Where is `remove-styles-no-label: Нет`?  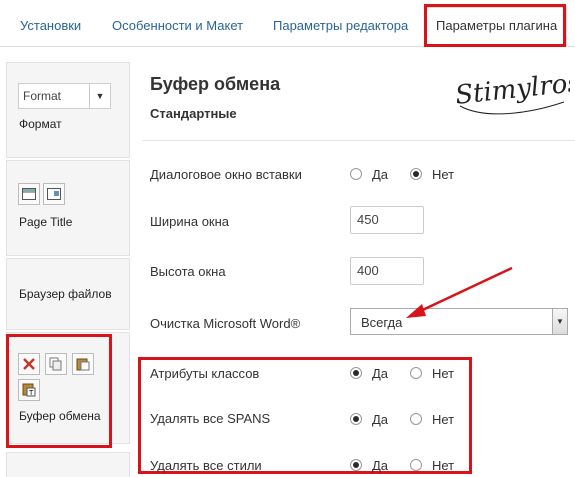
remove-styles-no-label: Нет is located at coordinates (443, 465).